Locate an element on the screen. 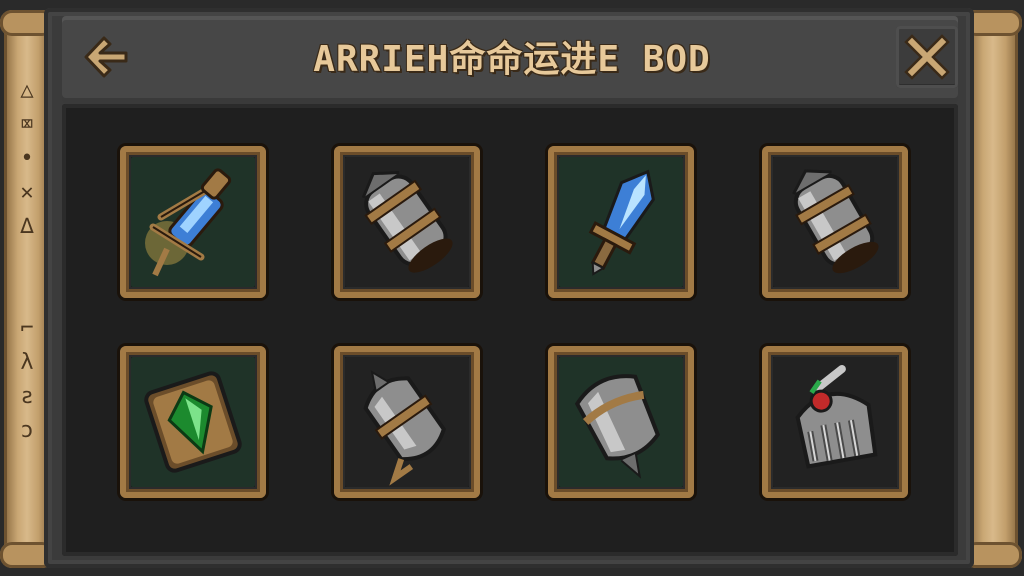 The width and height of the screenshot is (1024, 576). rune-column: △ ⌧ • ✕ ∆ ⌐ λ ƨ ɔ is located at coordinates (27, 261).